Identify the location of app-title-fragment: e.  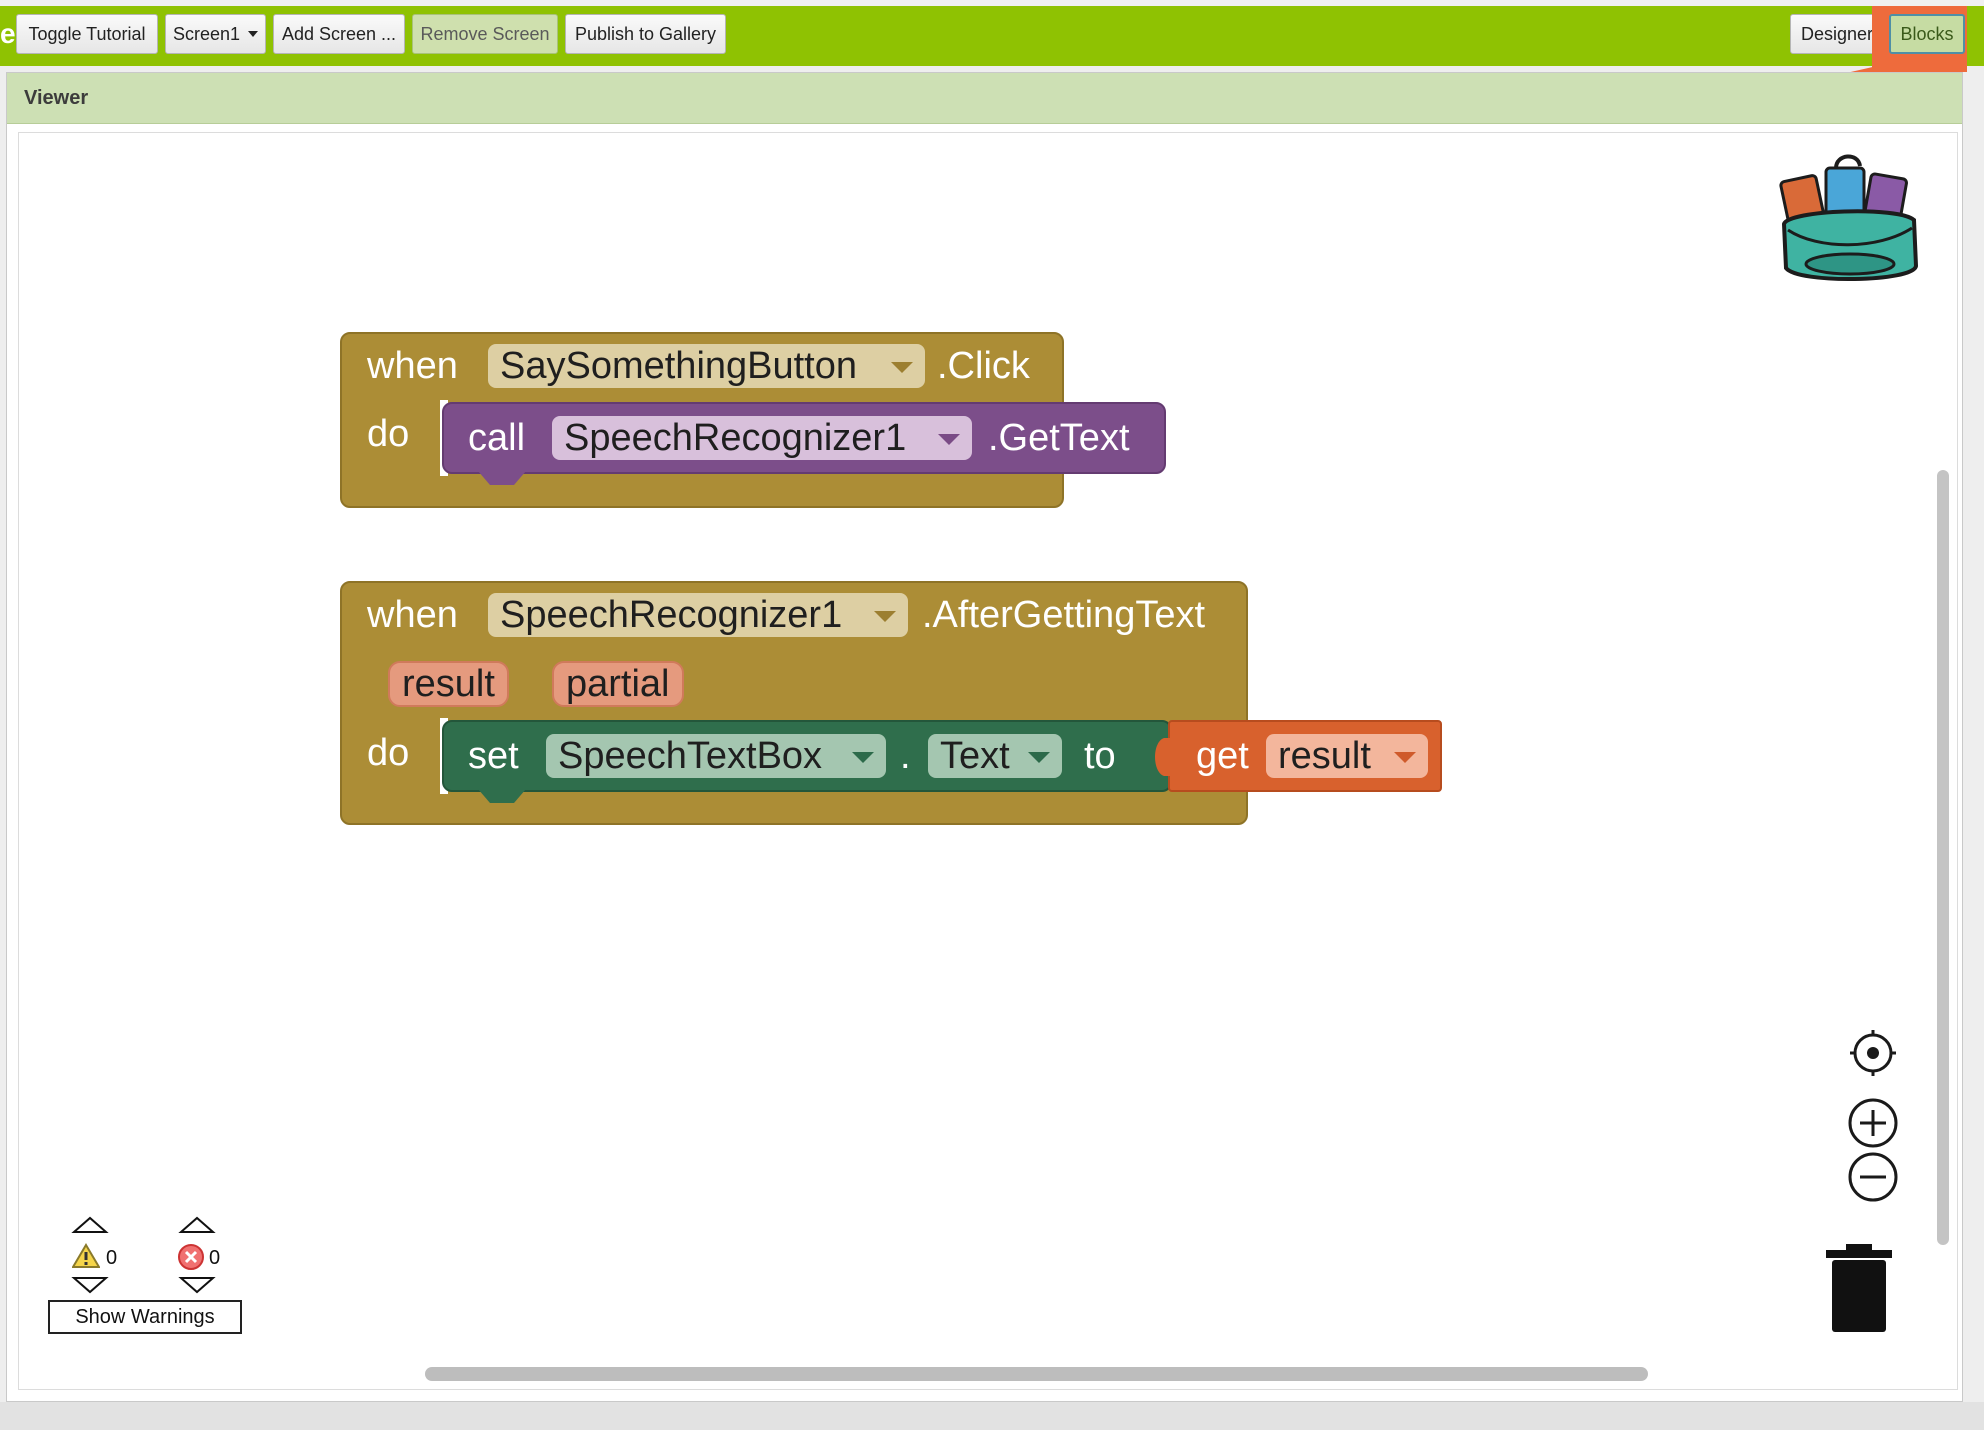
(8, 33).